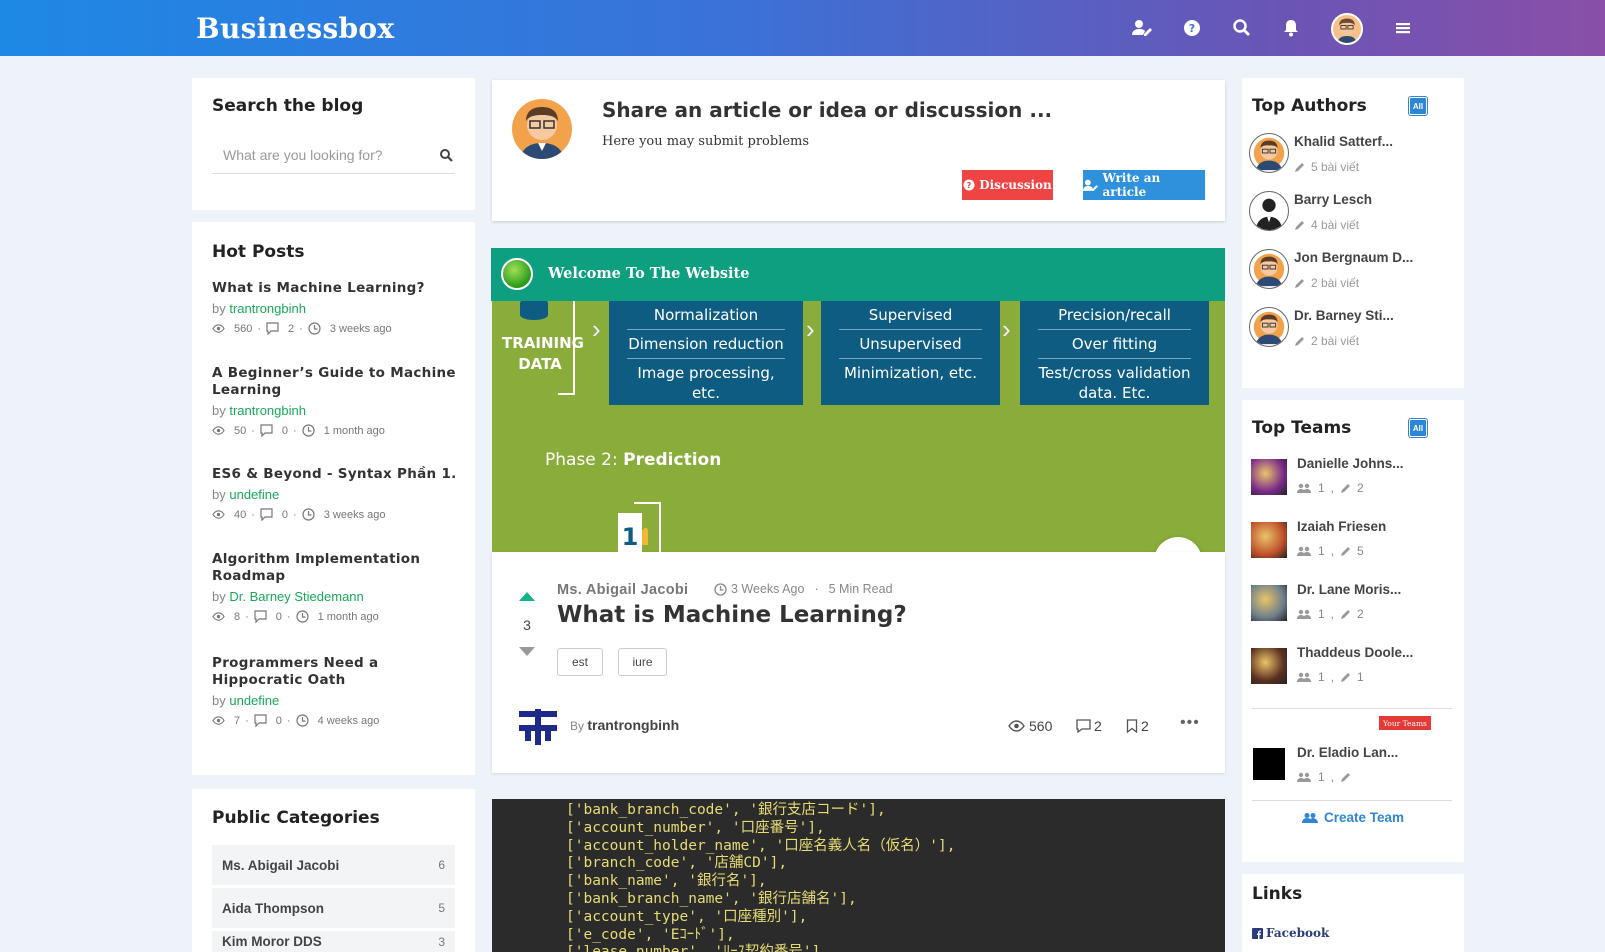  Describe the element at coordinates (1326, 341) in the screenshot. I see `author-post-count: 2 bài viết` at that location.